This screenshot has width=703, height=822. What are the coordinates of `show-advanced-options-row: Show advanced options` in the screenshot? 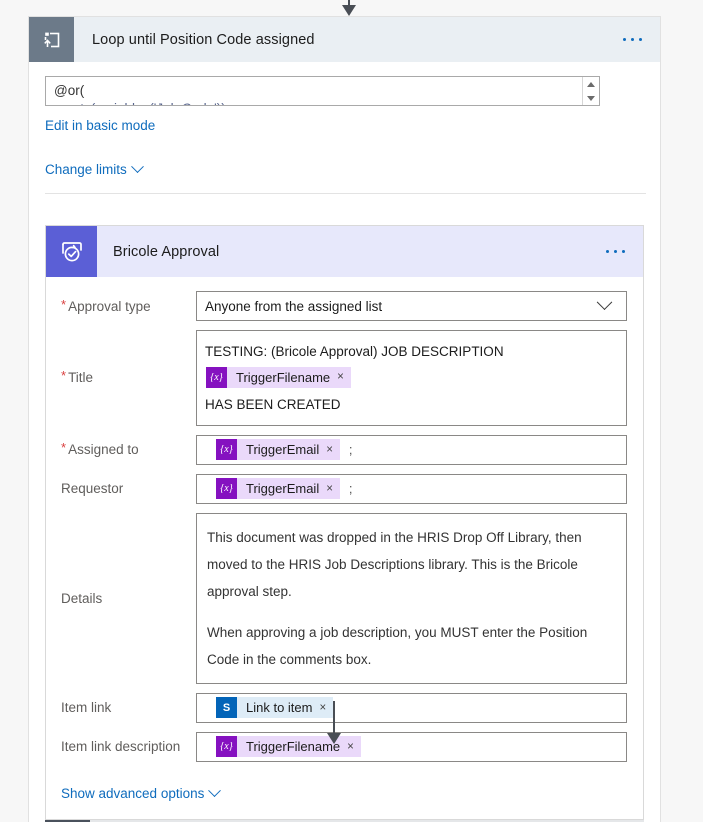 It's located at (344, 795).